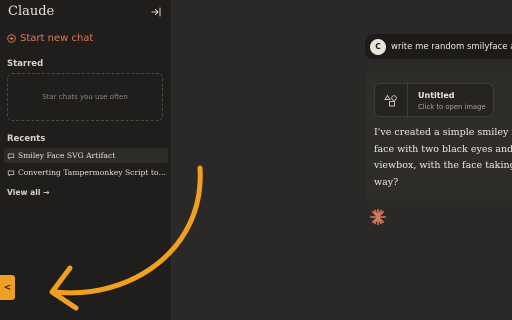  What do you see at coordinates (436, 95) in the screenshot?
I see `artifact-title: Untitled` at bounding box center [436, 95].